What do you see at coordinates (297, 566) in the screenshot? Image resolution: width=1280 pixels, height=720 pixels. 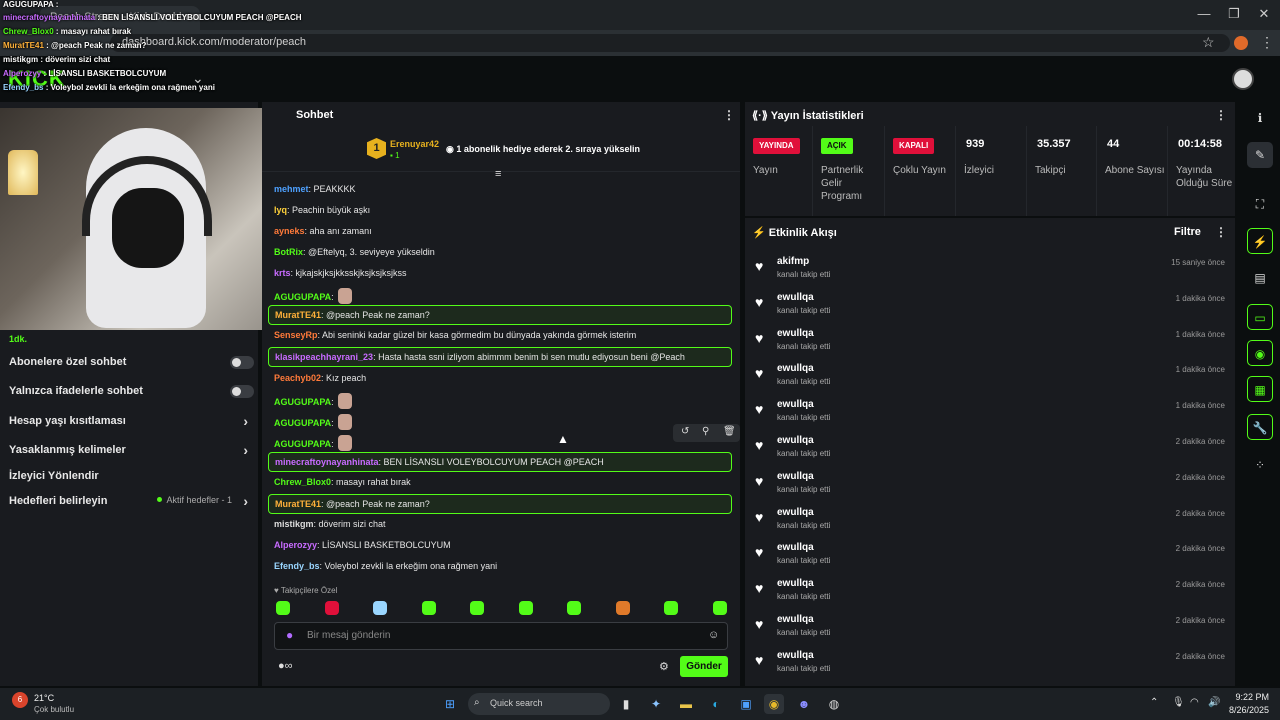 I see `chat-username: Efendy_bs` at bounding box center [297, 566].